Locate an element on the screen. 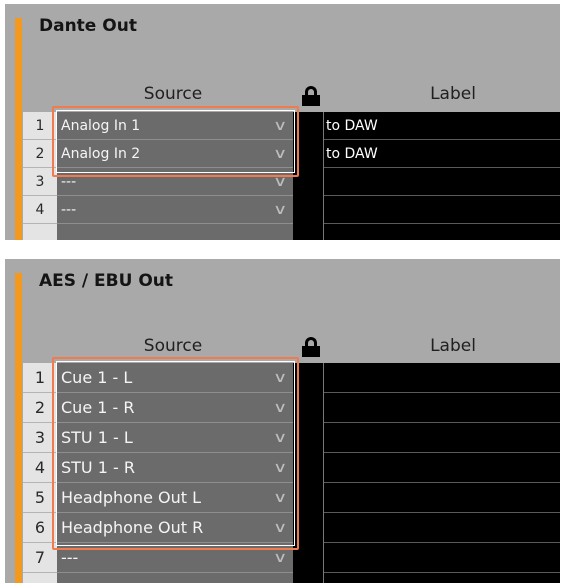 Image resolution: width=565 pixels, height=583 pixels. chevron-down-icon: ∨ is located at coordinates (280, 210).